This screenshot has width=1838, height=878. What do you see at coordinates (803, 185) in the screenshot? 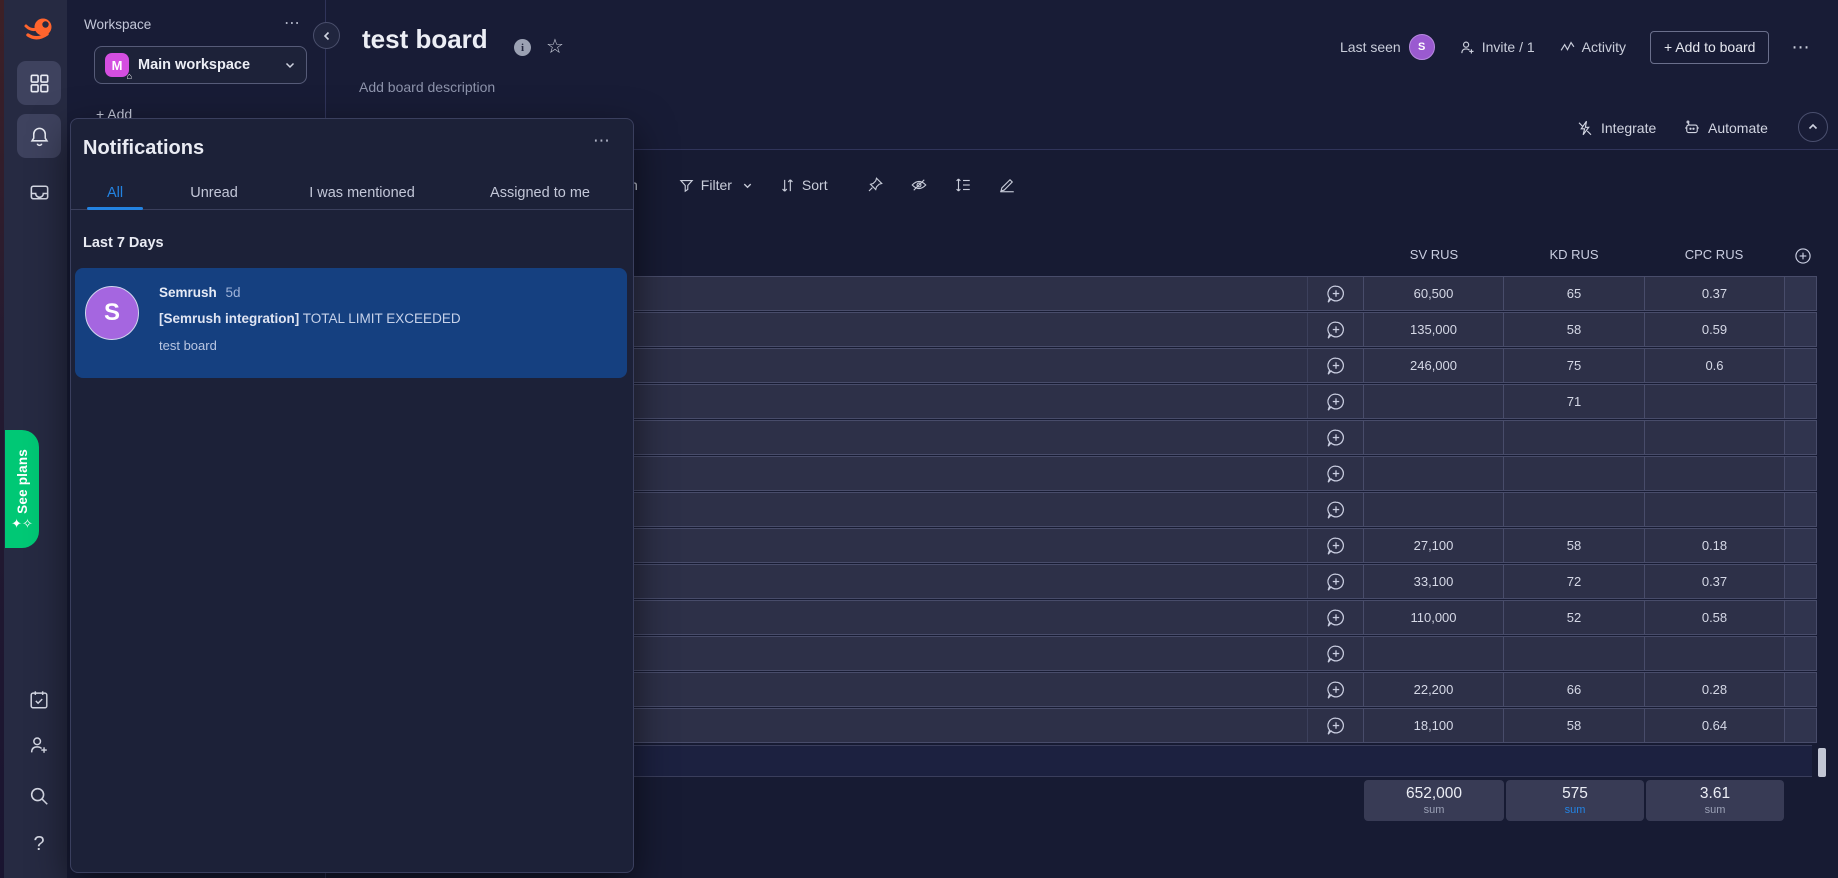
I see `sort-button: Sort` at bounding box center [803, 185].